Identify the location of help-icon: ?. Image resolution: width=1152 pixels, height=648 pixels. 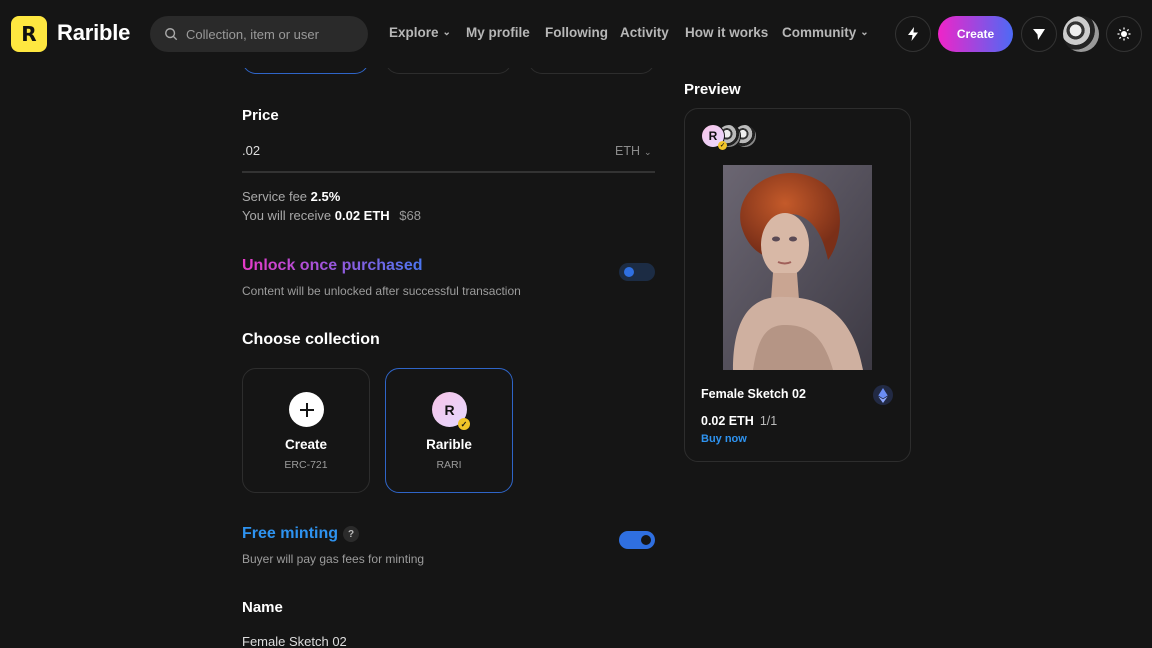
(351, 534).